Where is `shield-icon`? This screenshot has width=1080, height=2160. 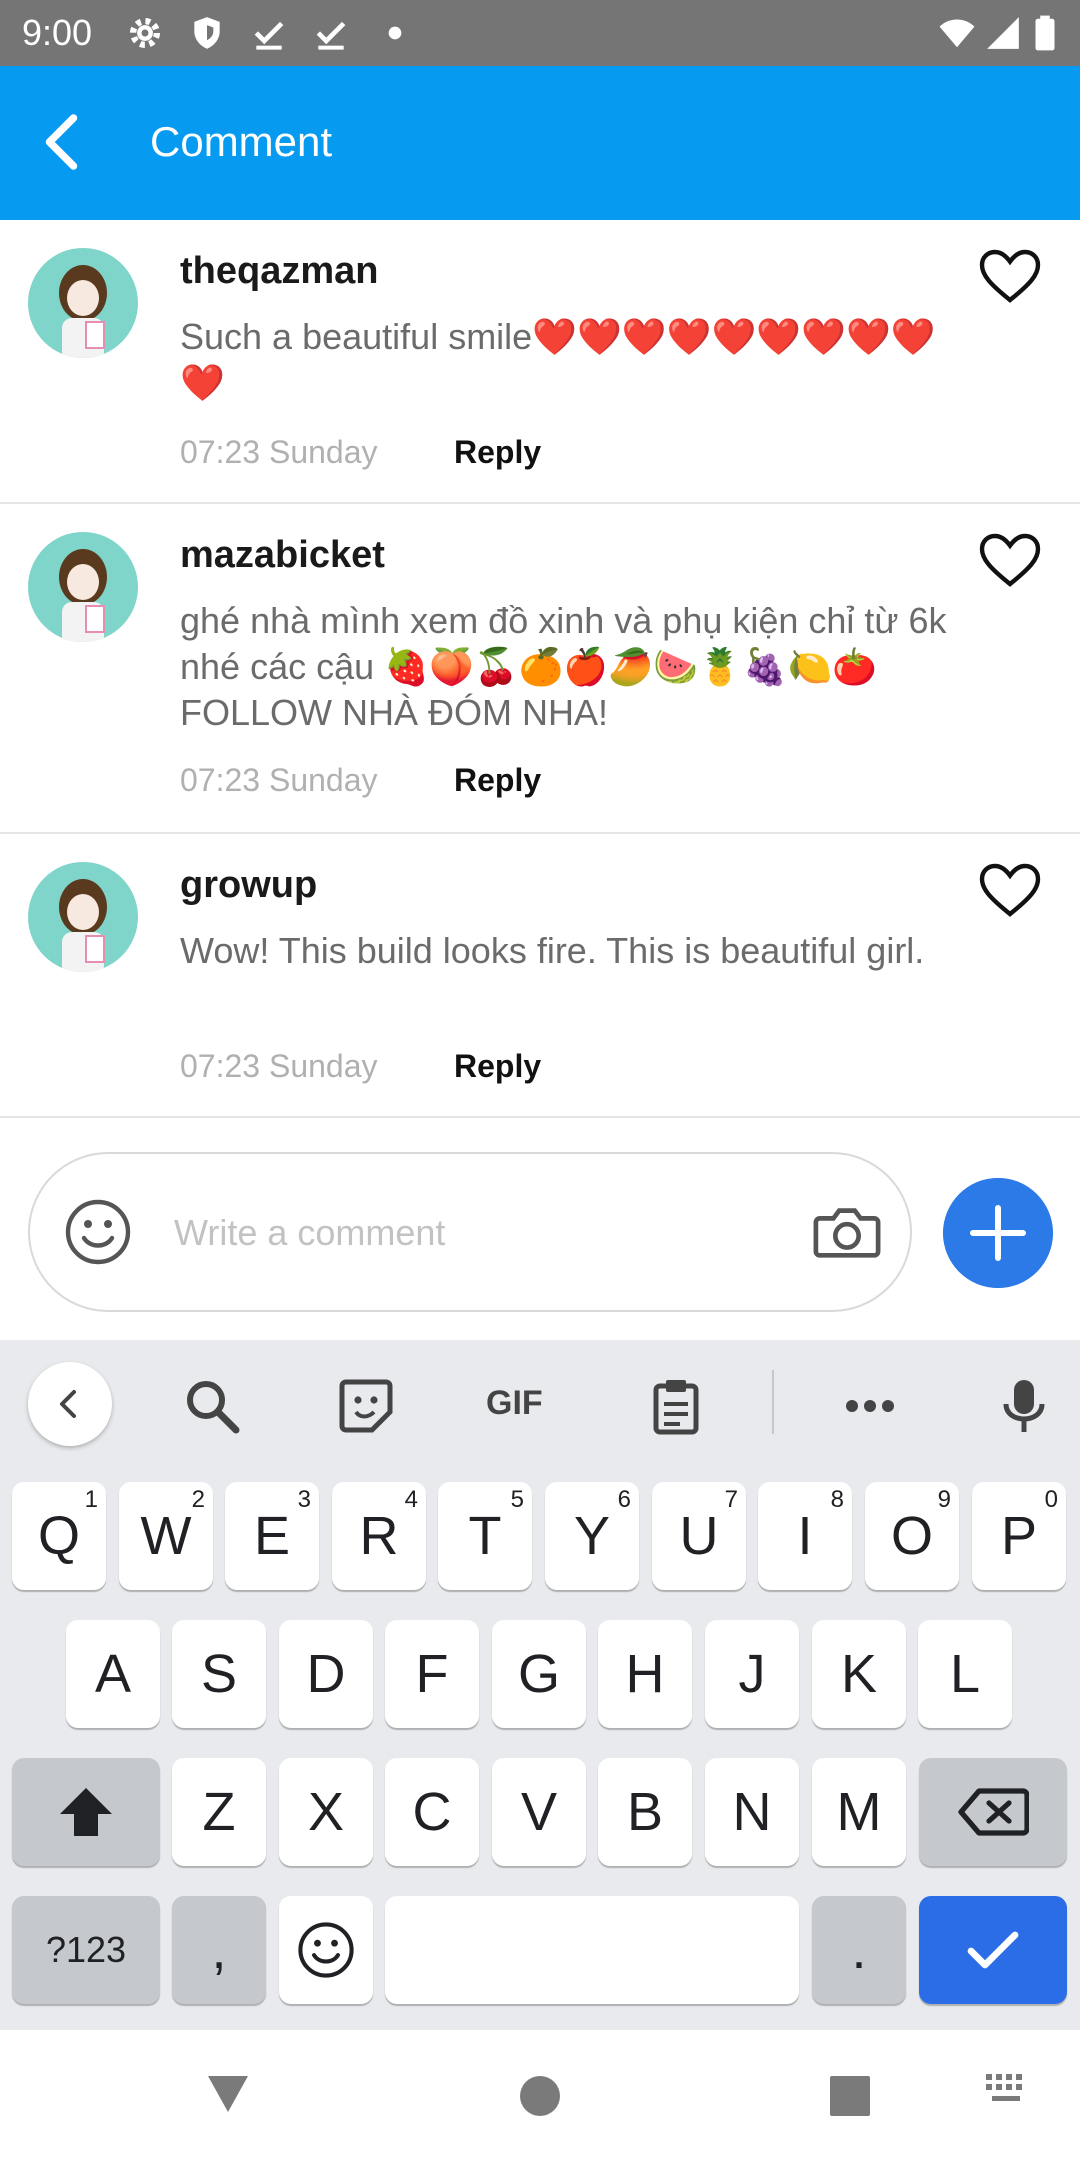
shield-icon is located at coordinates (207, 33).